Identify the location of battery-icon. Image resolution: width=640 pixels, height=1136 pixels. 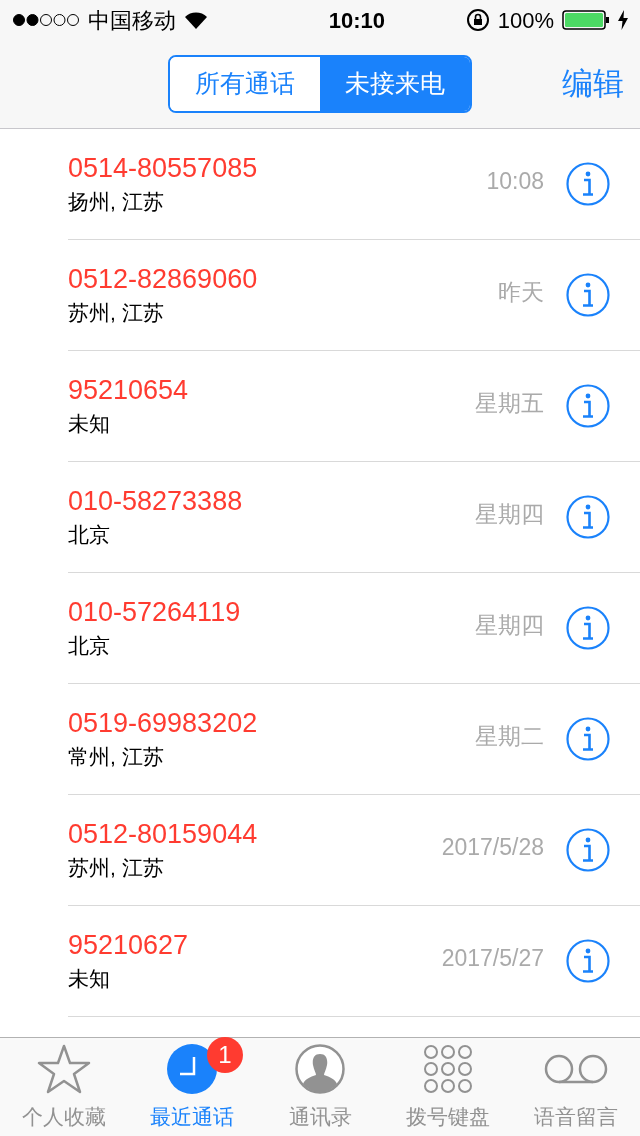
(586, 20).